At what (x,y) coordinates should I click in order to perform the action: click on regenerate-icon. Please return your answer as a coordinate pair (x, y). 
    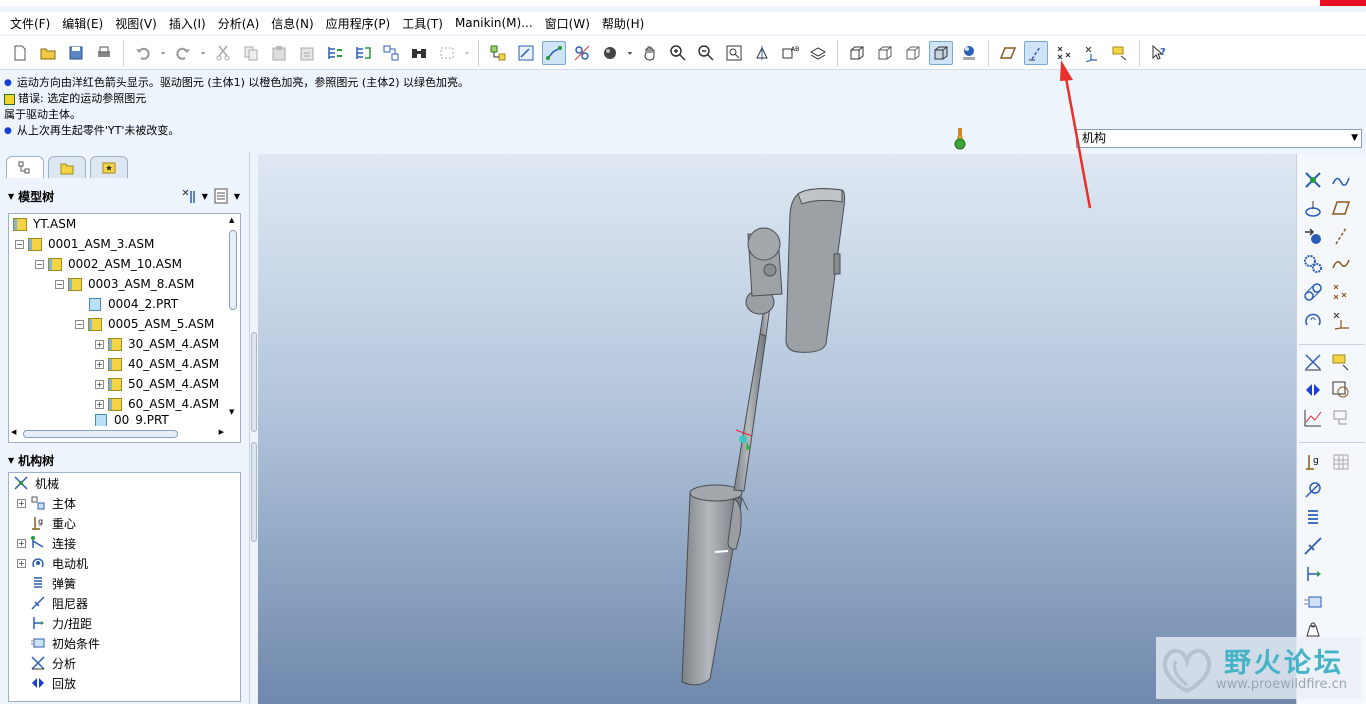
    Looking at the image, I should click on (335, 53).